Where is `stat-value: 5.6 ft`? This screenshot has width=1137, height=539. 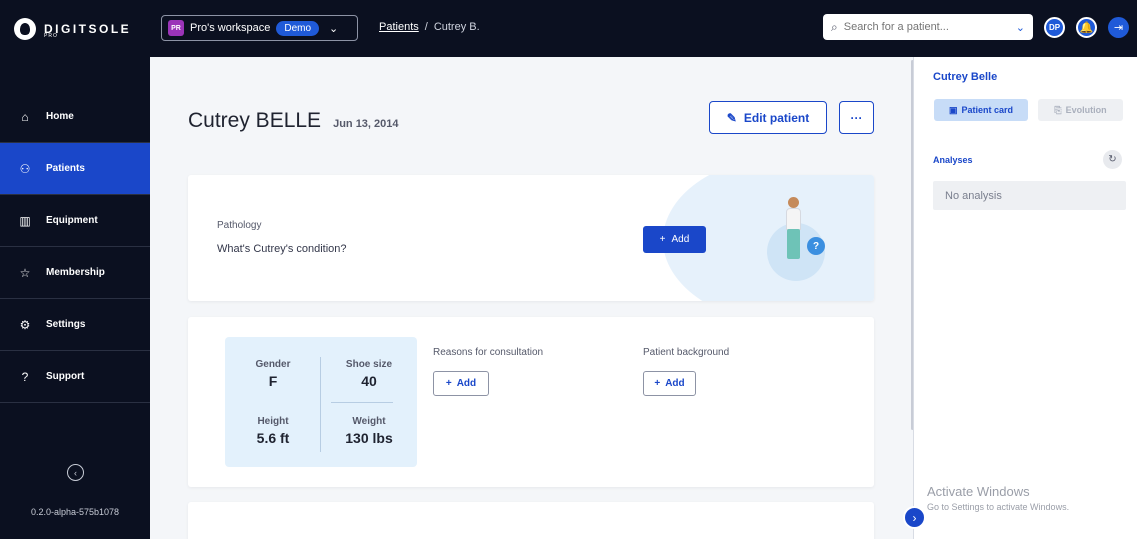 stat-value: 5.6 ft is located at coordinates (273, 438).